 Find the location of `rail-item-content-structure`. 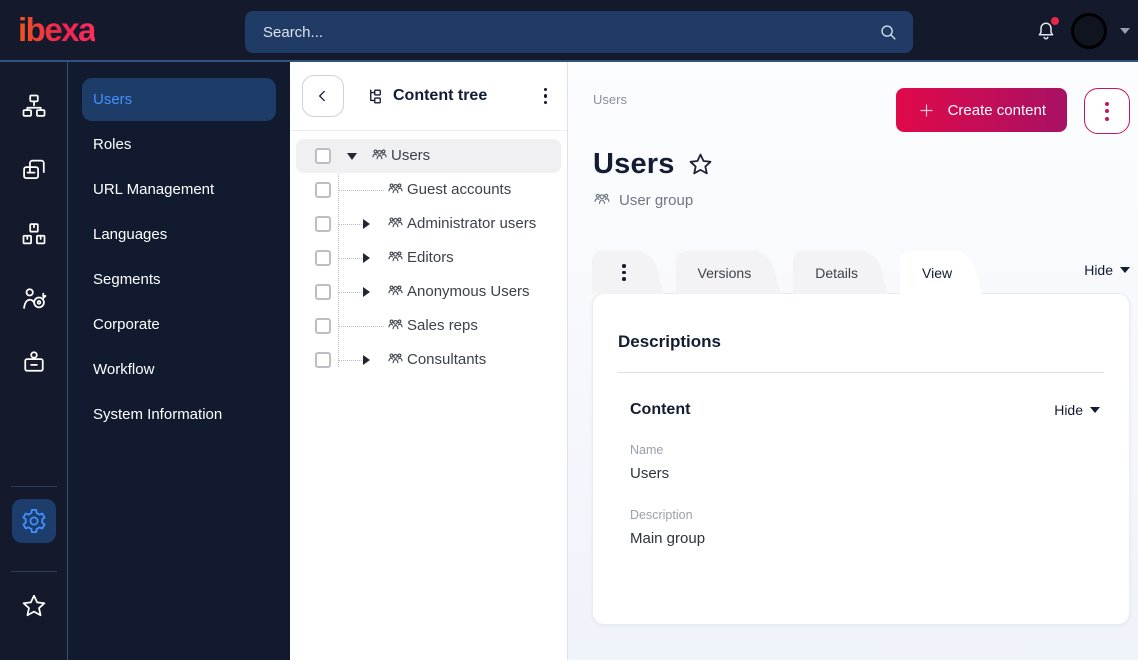

rail-item-content-structure is located at coordinates (34, 106).